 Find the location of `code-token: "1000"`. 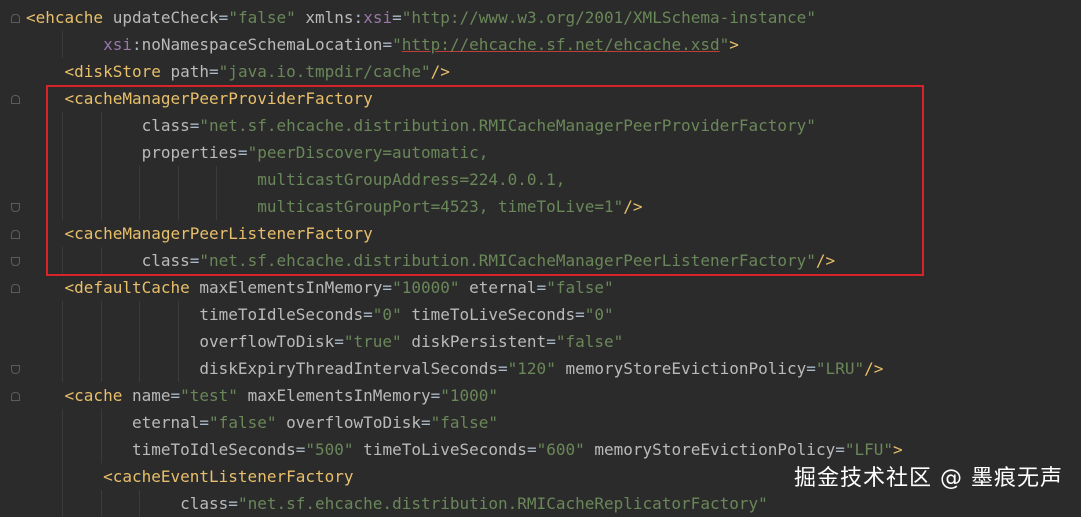

code-token: "1000" is located at coordinates (469, 395).